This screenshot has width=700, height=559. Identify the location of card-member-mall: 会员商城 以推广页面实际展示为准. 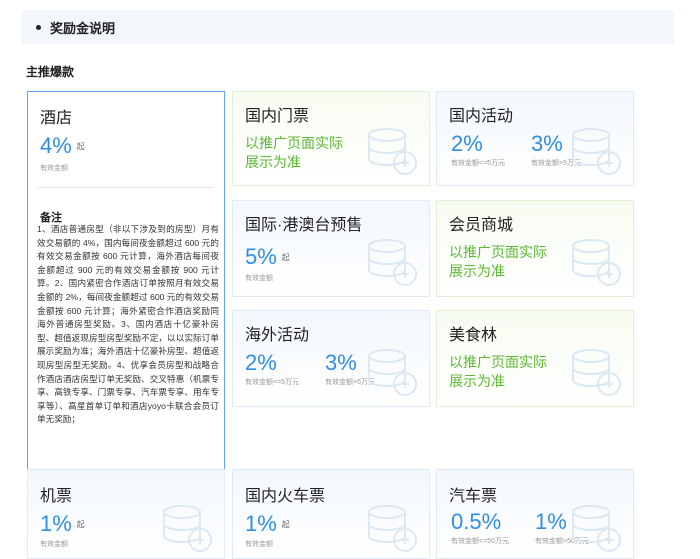
(535, 248).